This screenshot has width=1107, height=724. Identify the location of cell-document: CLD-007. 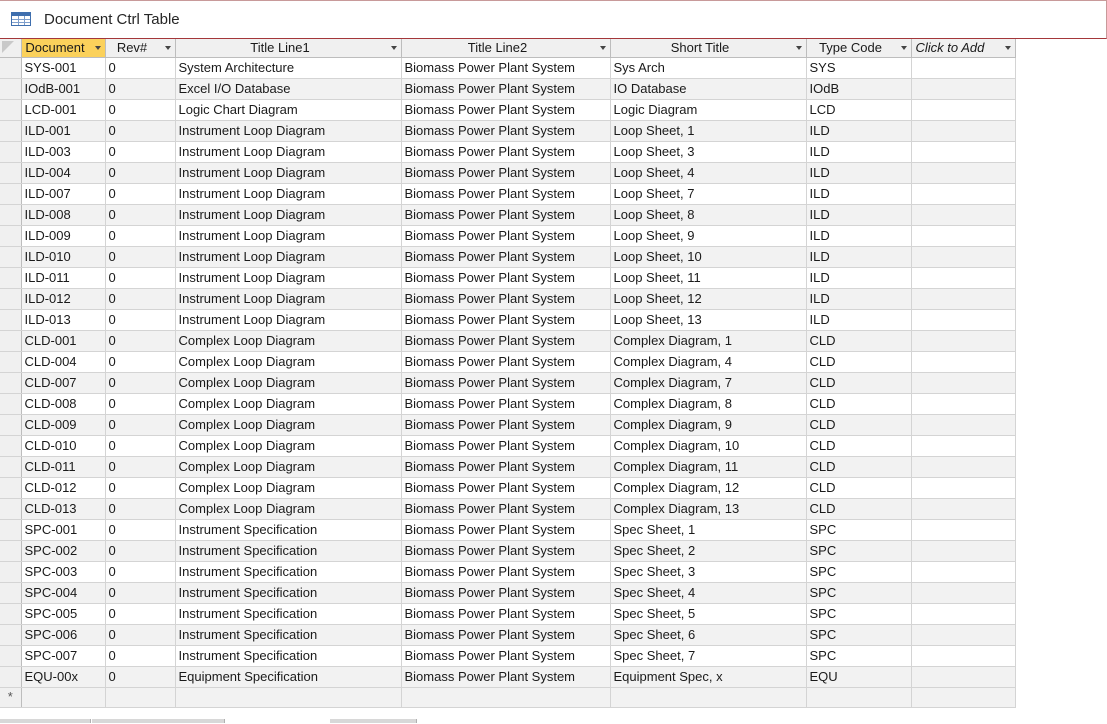
(63, 383).